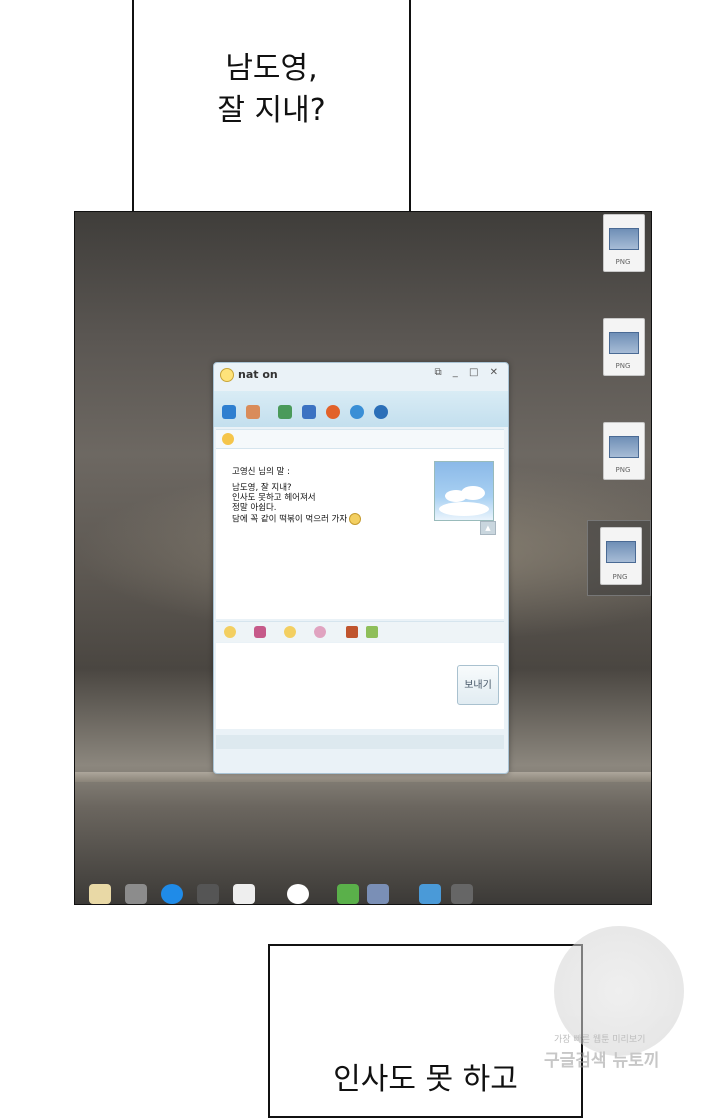 The image size is (720, 1118). What do you see at coordinates (262, 488) in the screenshot?
I see `message-line: 남도영, 잘 지내?` at bounding box center [262, 488].